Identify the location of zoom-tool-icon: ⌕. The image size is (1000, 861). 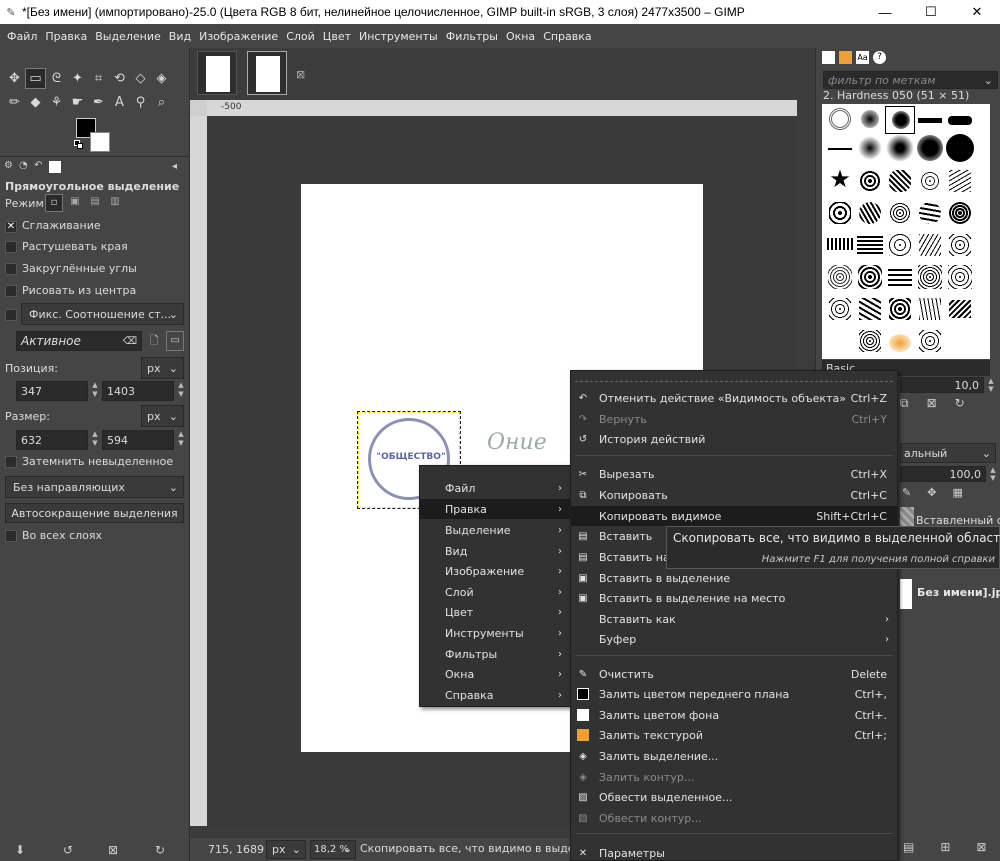
(161, 102).